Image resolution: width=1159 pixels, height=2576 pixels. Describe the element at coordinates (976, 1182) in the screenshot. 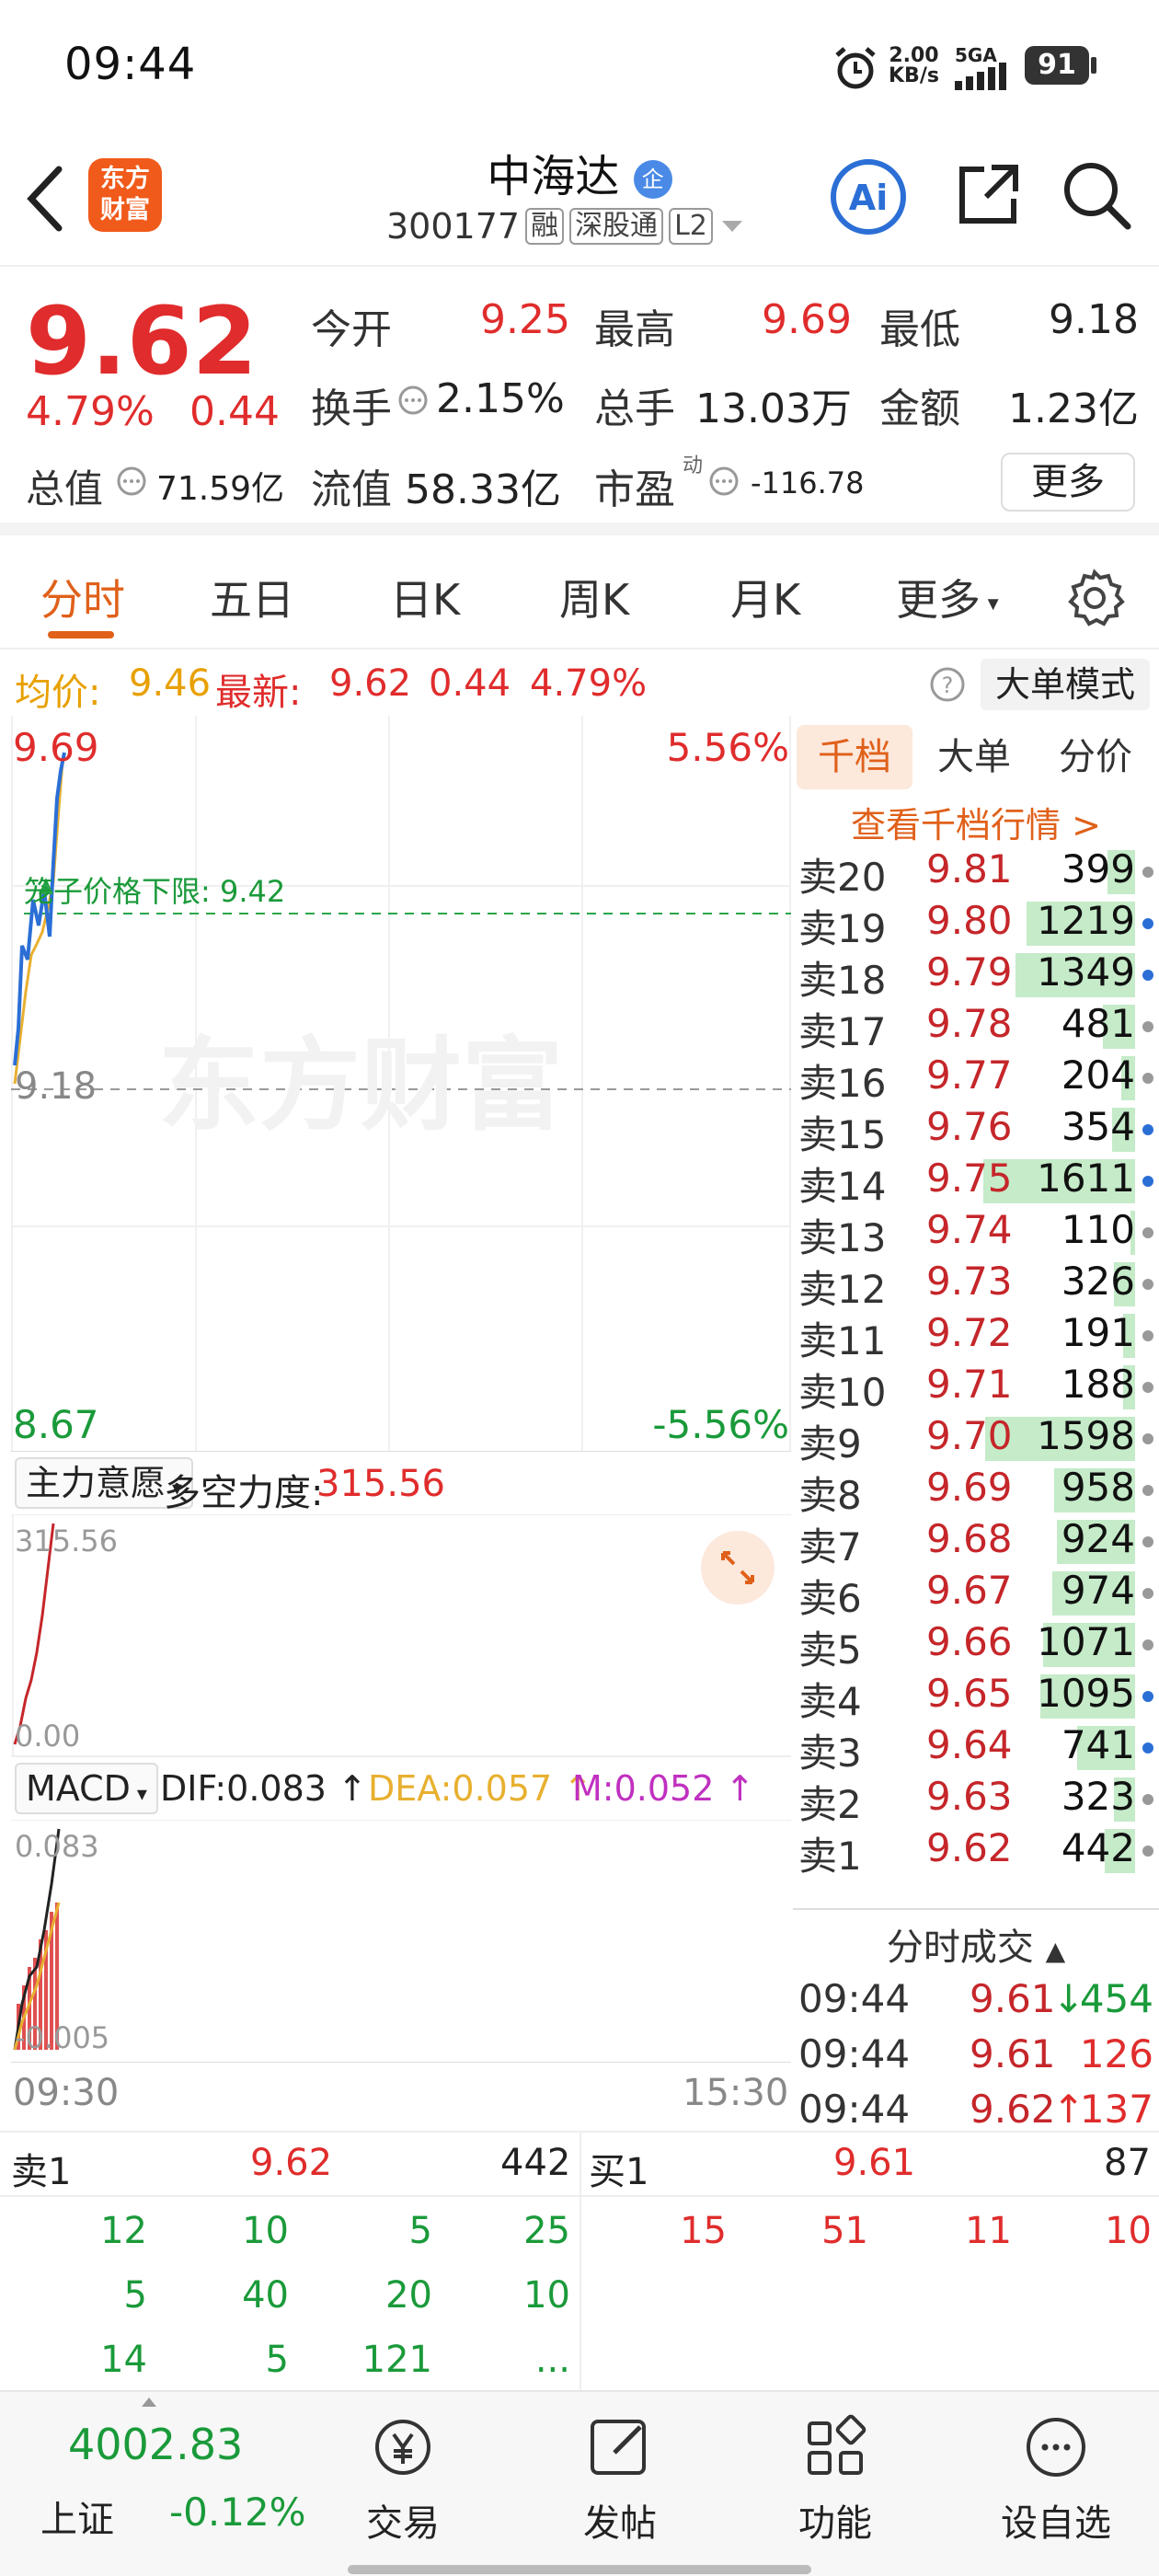

I see `ask-row: 卖14 9.75 1611` at that location.